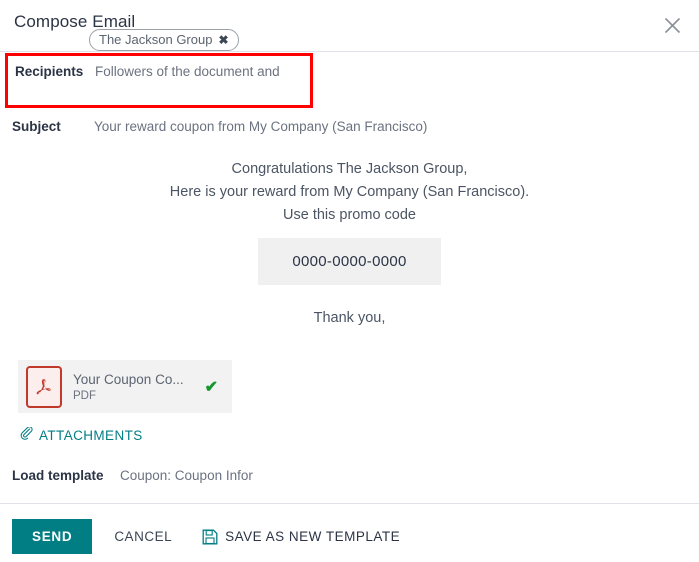 Image resolution: width=699 pixels, height=562 pixels. I want to click on footer-actions: SEND CANCEL SAVE AS NEW TEMPLATE, so click(206, 536).